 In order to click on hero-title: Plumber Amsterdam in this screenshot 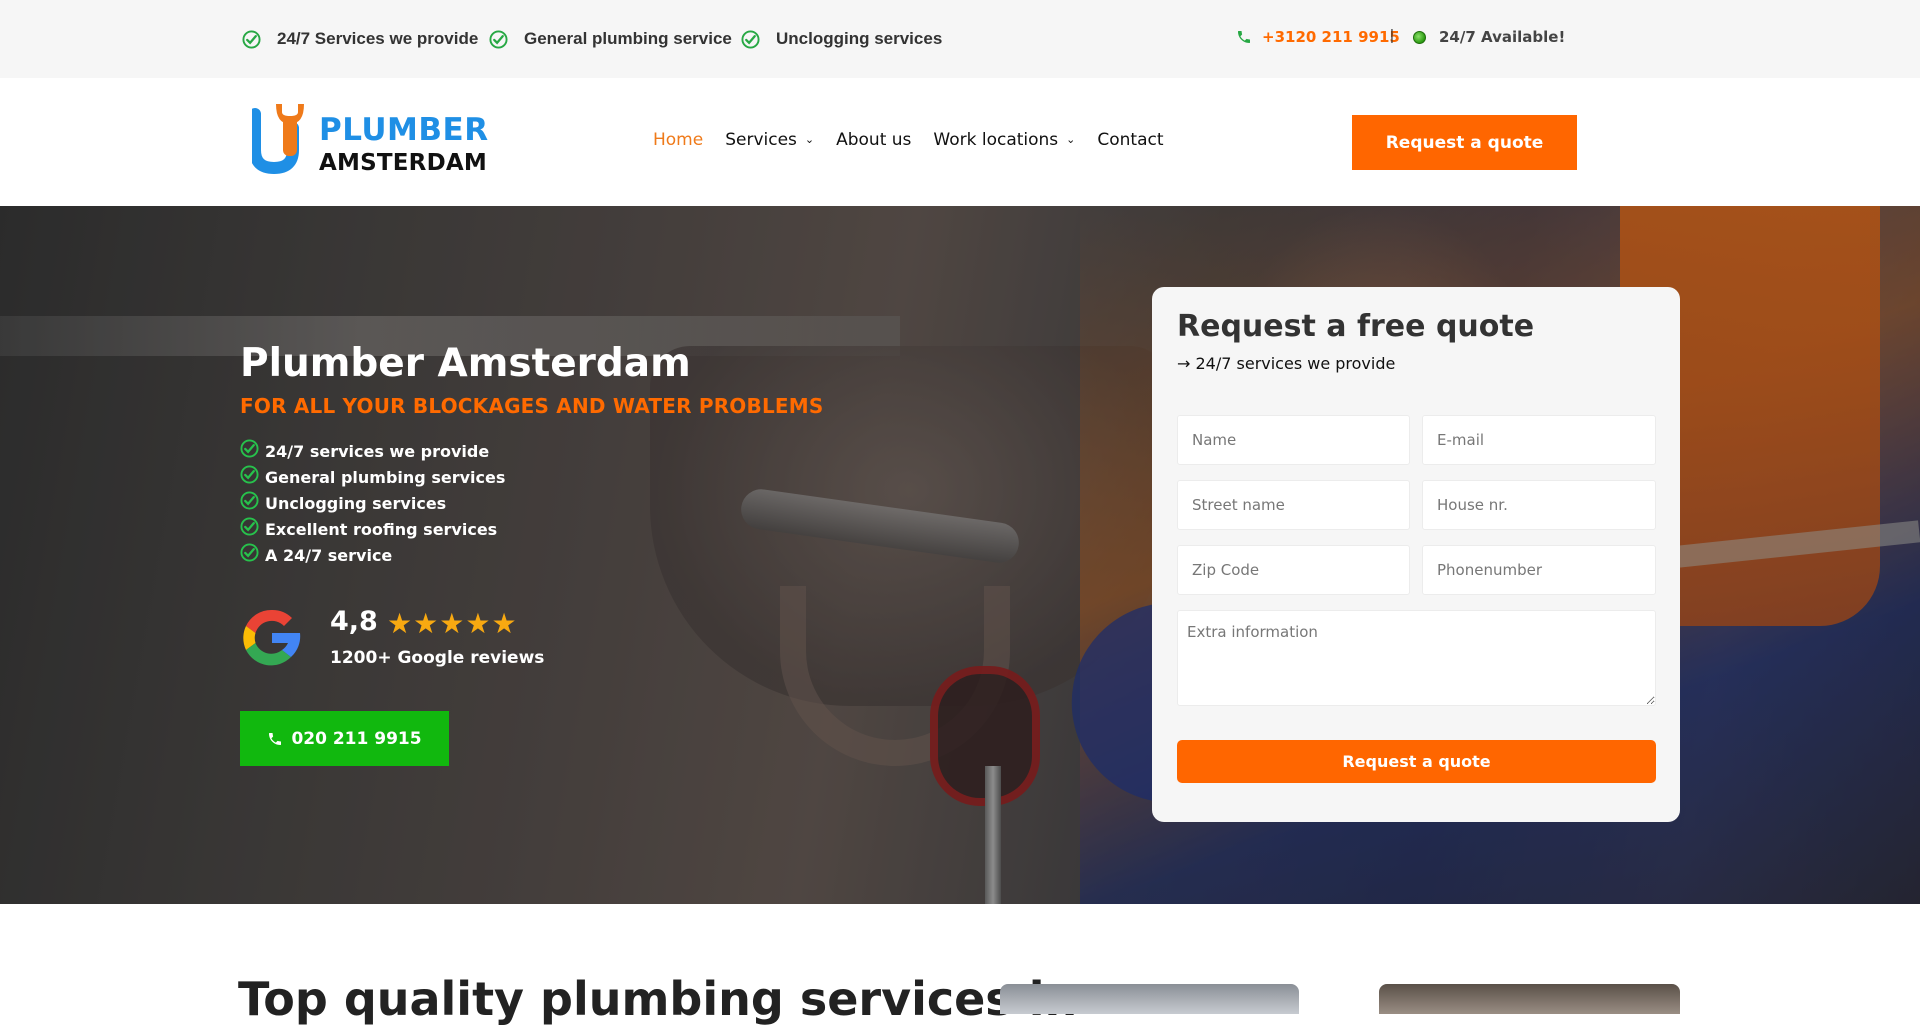, I will do `click(465, 363)`.